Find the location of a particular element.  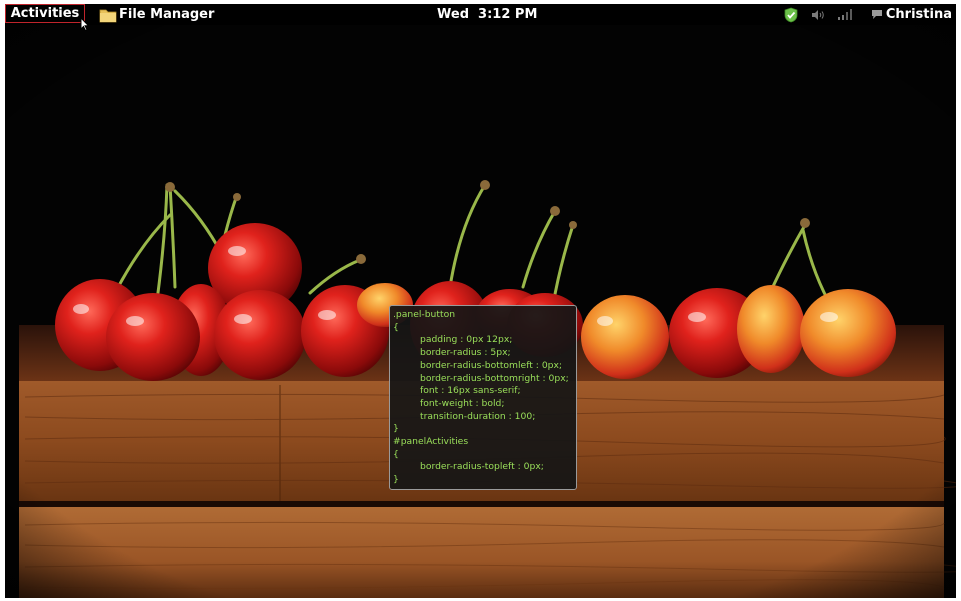

code-line: font : 16px sans-serif; is located at coordinates (470, 391).